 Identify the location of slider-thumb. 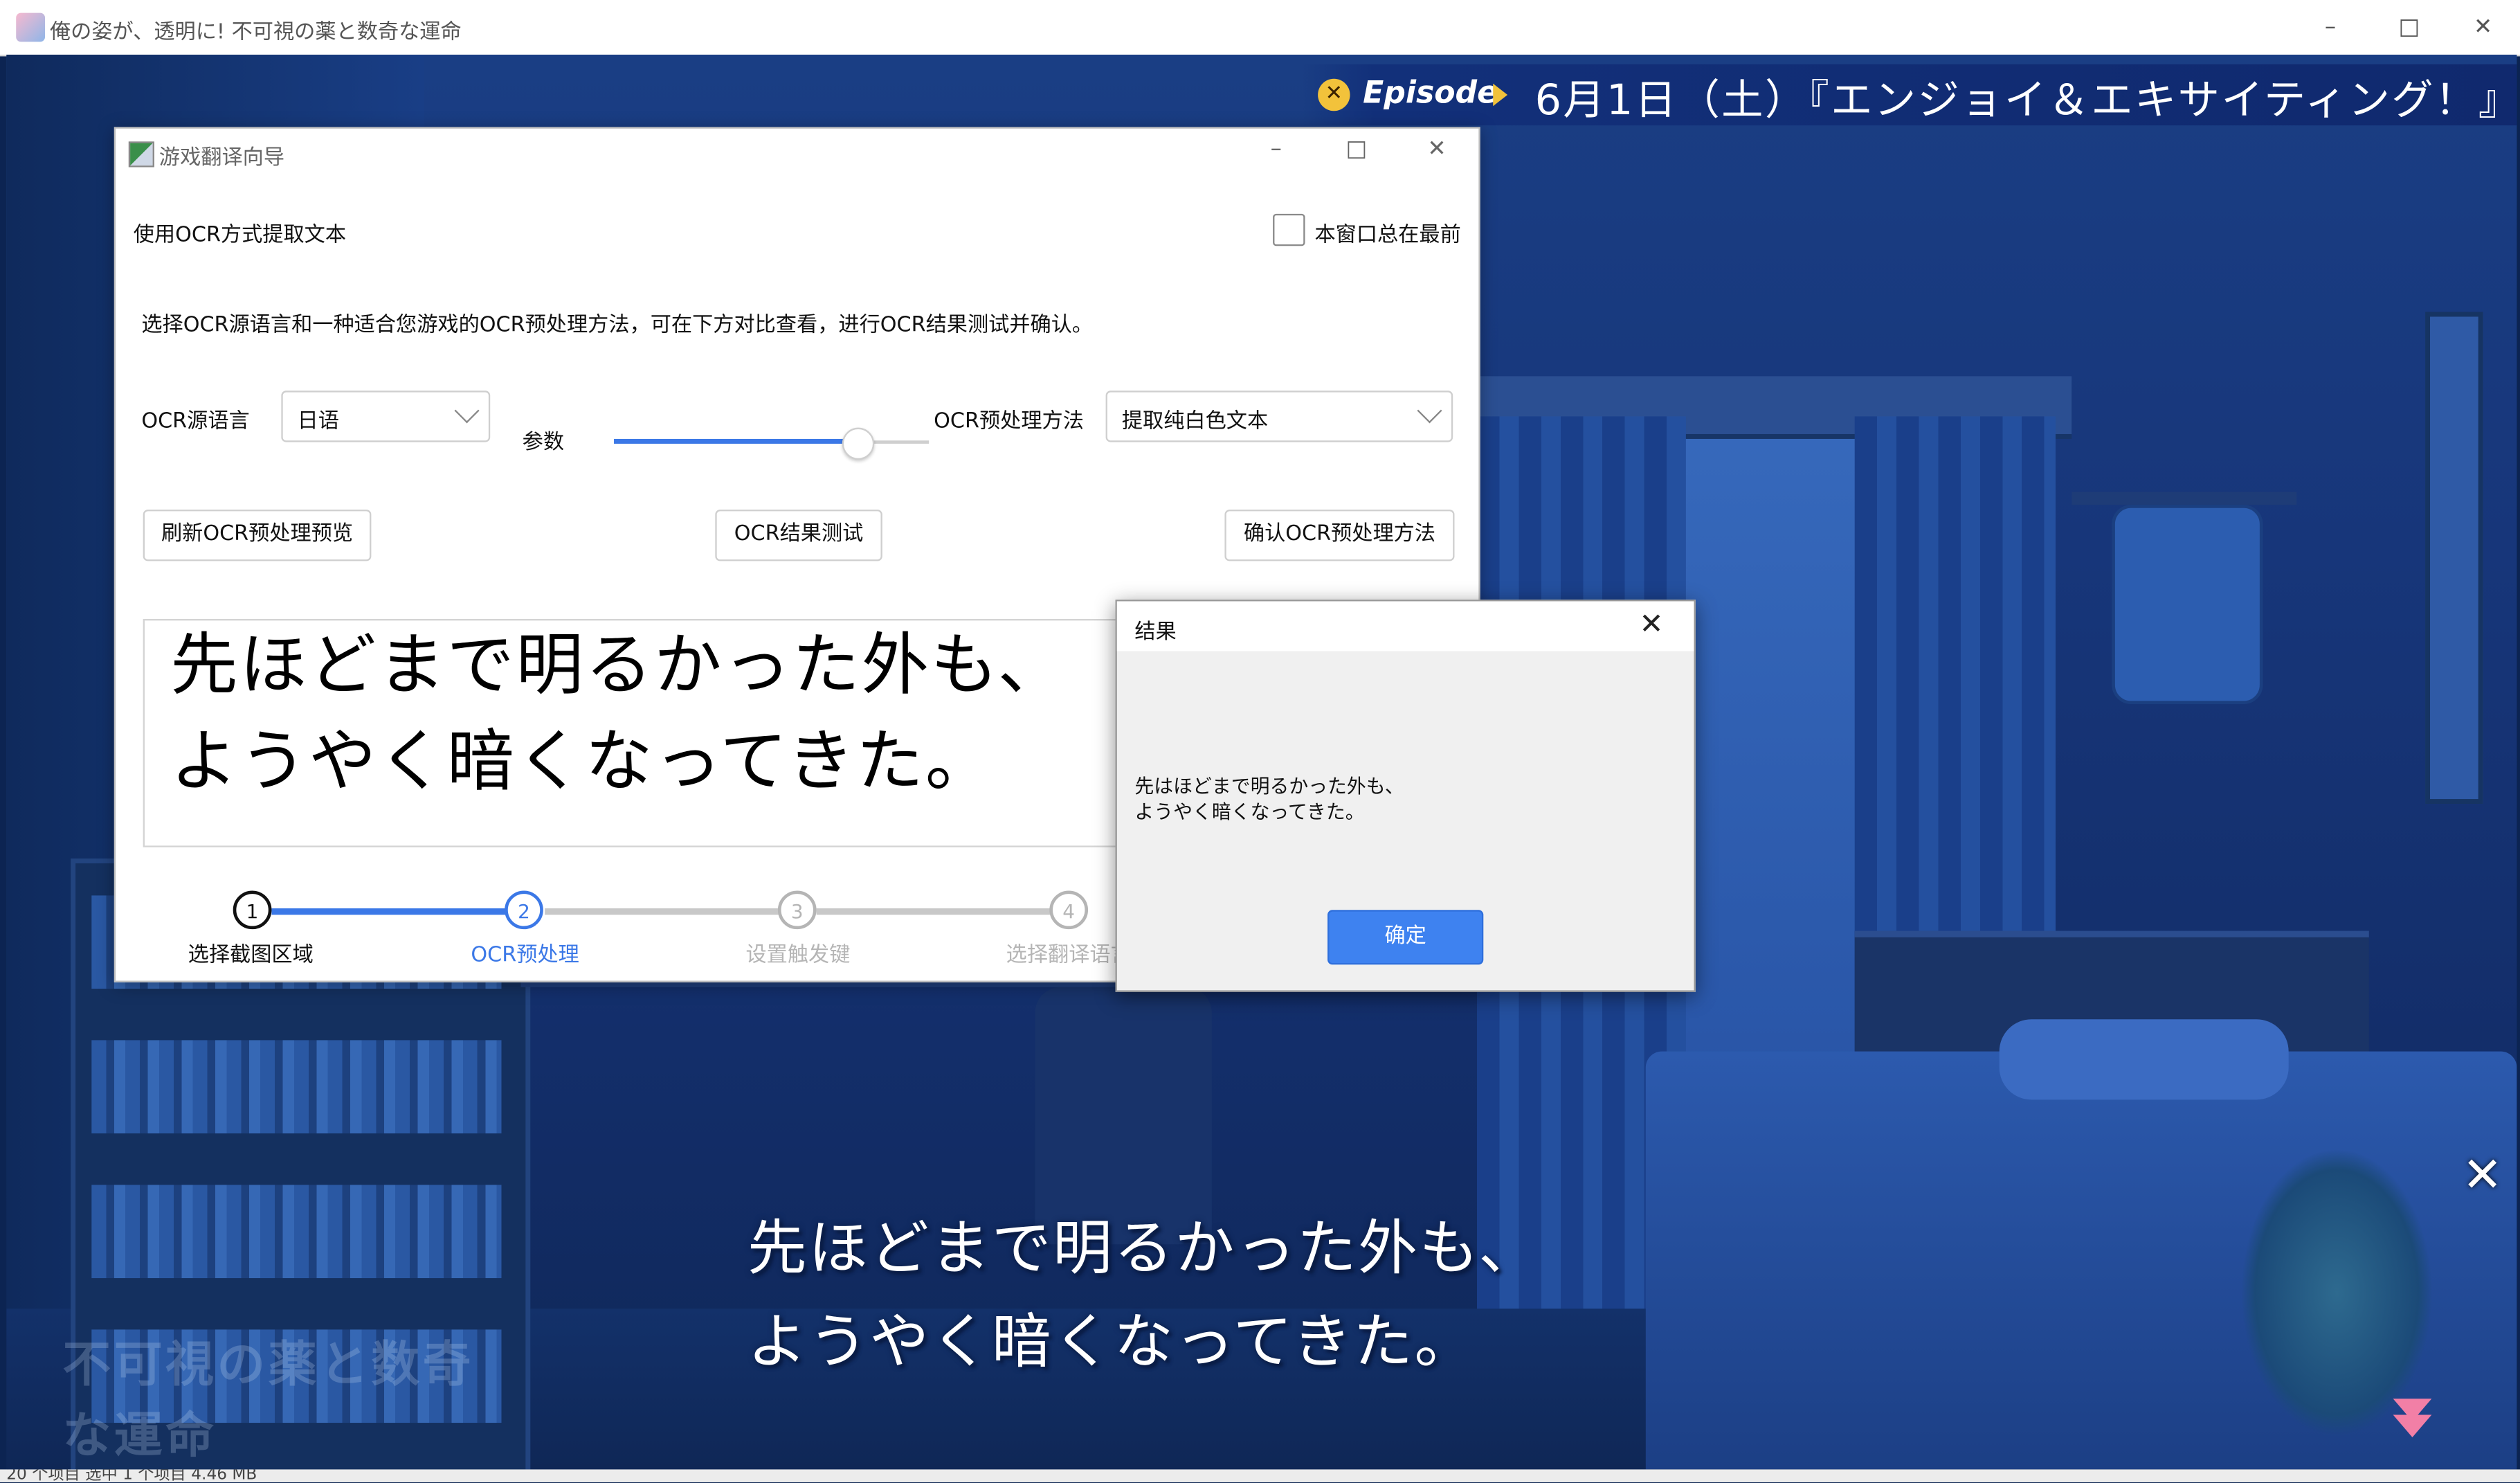
(859, 443).